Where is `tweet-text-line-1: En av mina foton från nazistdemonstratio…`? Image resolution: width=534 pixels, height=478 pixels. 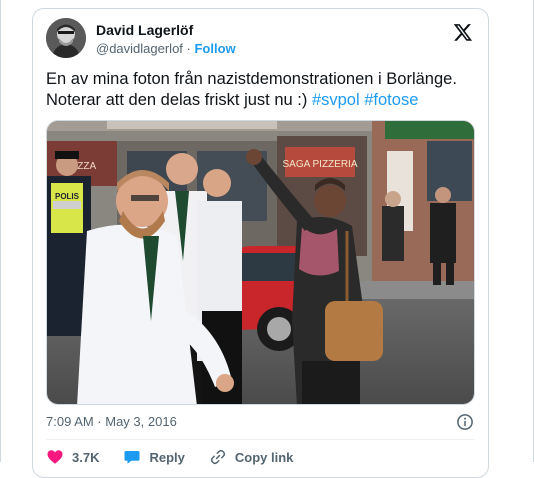
tweet-text-line-1: En av mina foton från nazistdemonstratio… is located at coordinates (251, 79).